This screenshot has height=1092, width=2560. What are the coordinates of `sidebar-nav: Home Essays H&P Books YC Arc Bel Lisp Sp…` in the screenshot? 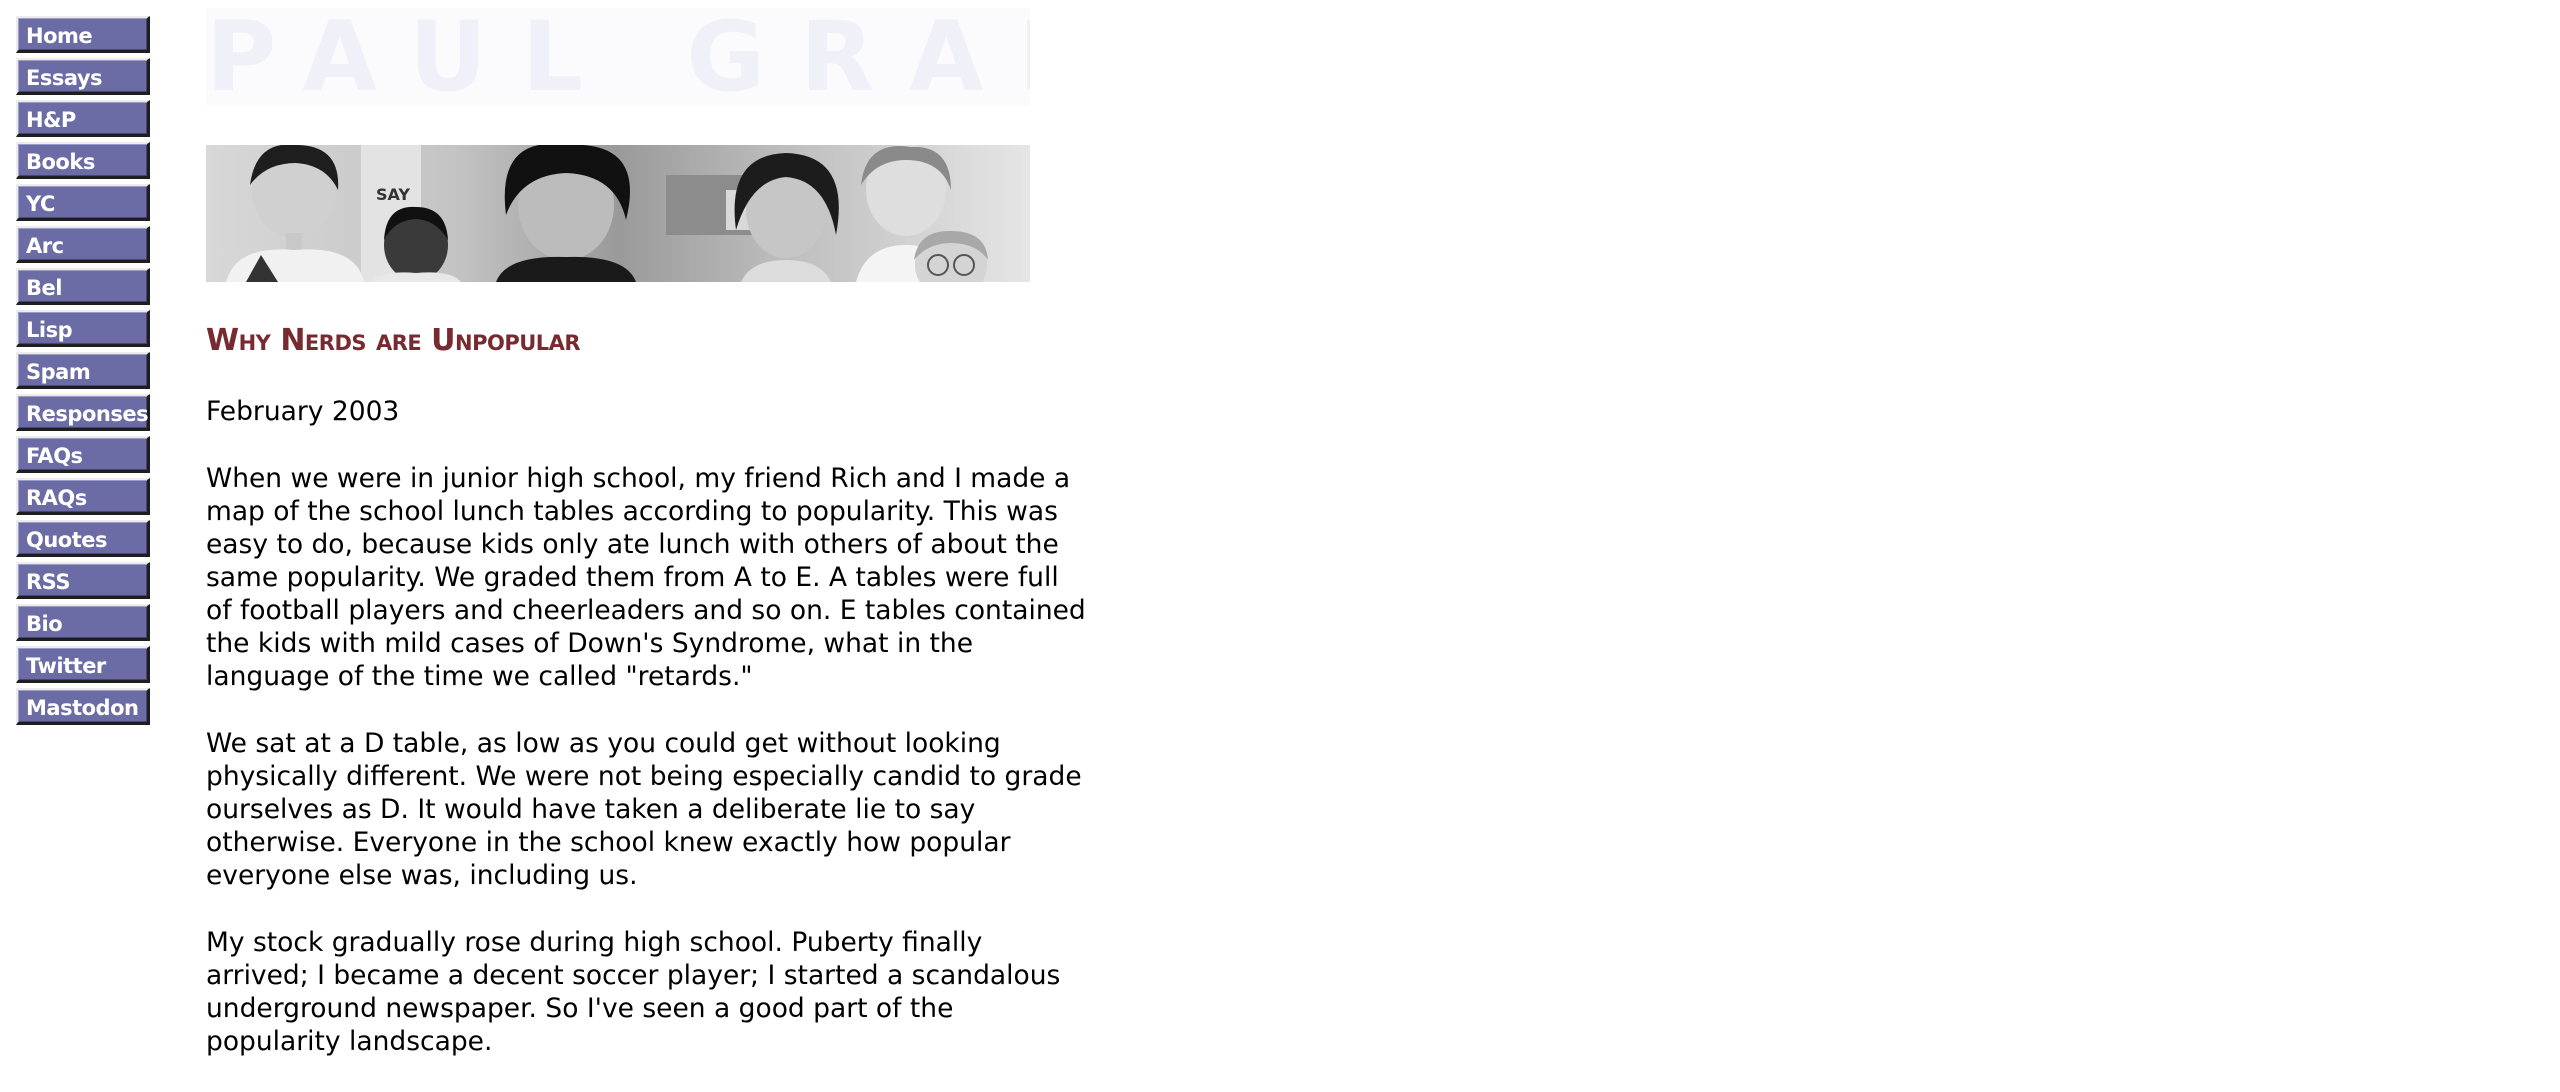 It's located at (83, 373).